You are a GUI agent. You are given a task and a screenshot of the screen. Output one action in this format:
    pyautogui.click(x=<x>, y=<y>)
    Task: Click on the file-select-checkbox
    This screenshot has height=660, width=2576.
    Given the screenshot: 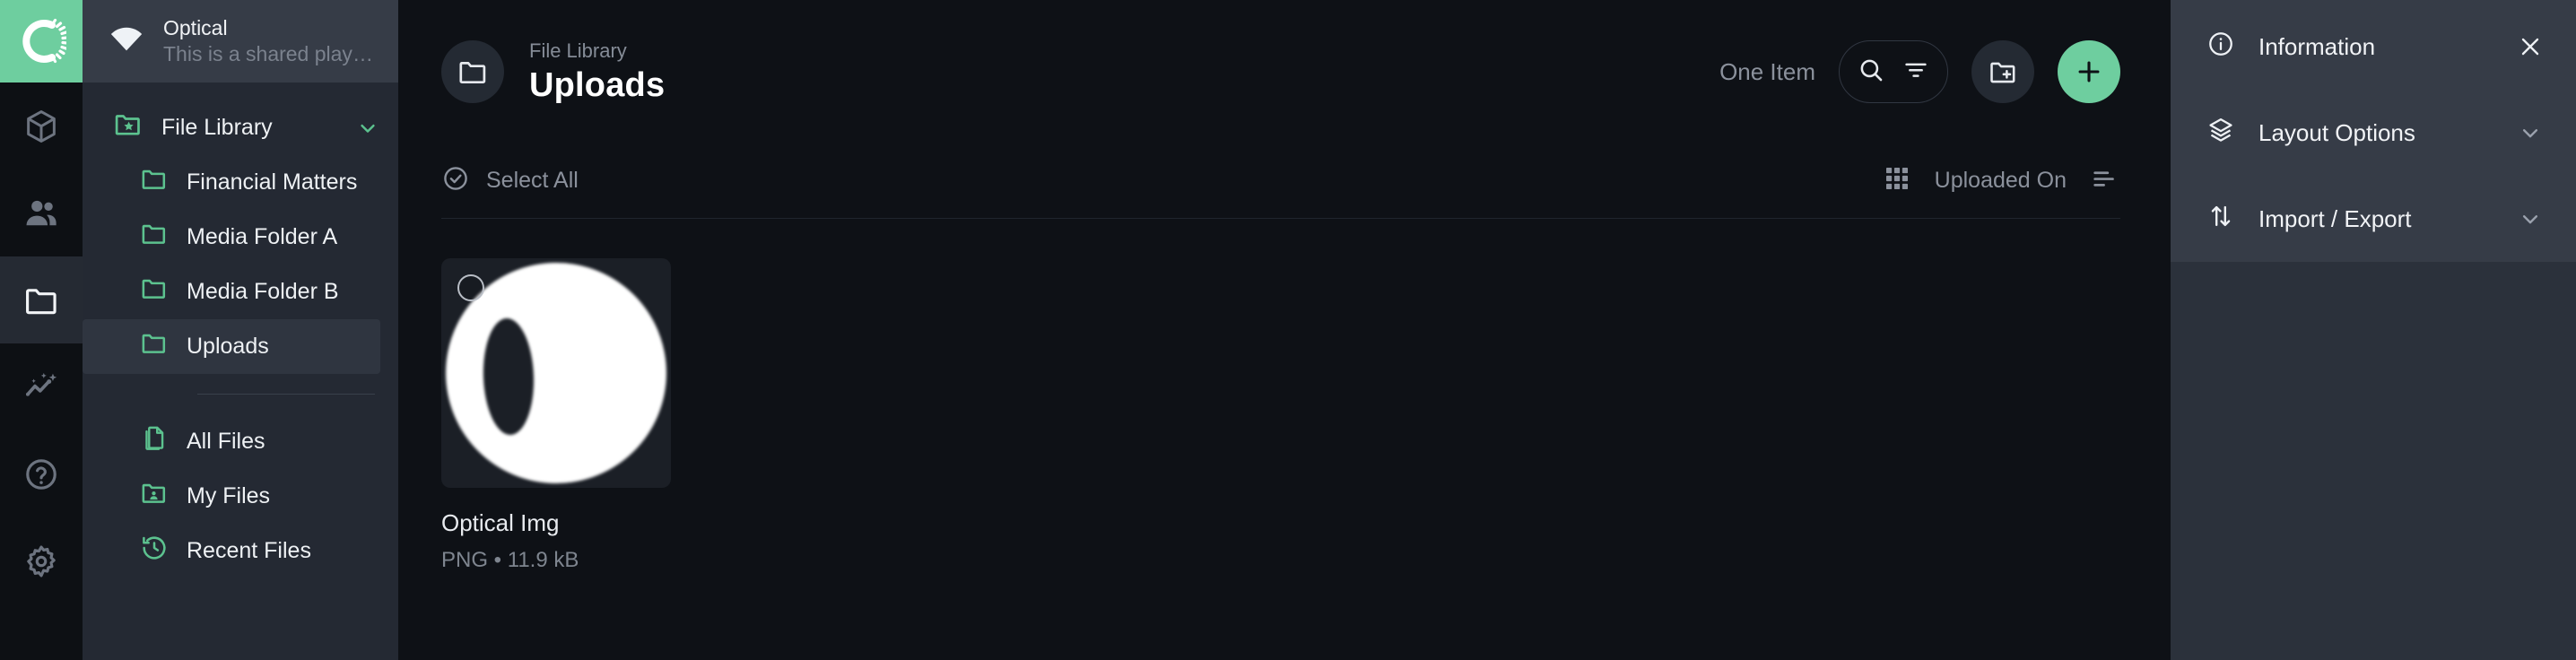 What is the action you would take?
    pyautogui.click(x=470, y=287)
    